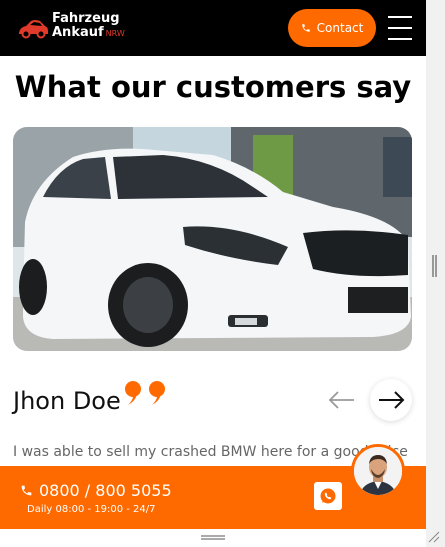  Describe the element at coordinates (105, 490) in the screenshot. I see `phone-number: 0800 / 800 5055` at that location.